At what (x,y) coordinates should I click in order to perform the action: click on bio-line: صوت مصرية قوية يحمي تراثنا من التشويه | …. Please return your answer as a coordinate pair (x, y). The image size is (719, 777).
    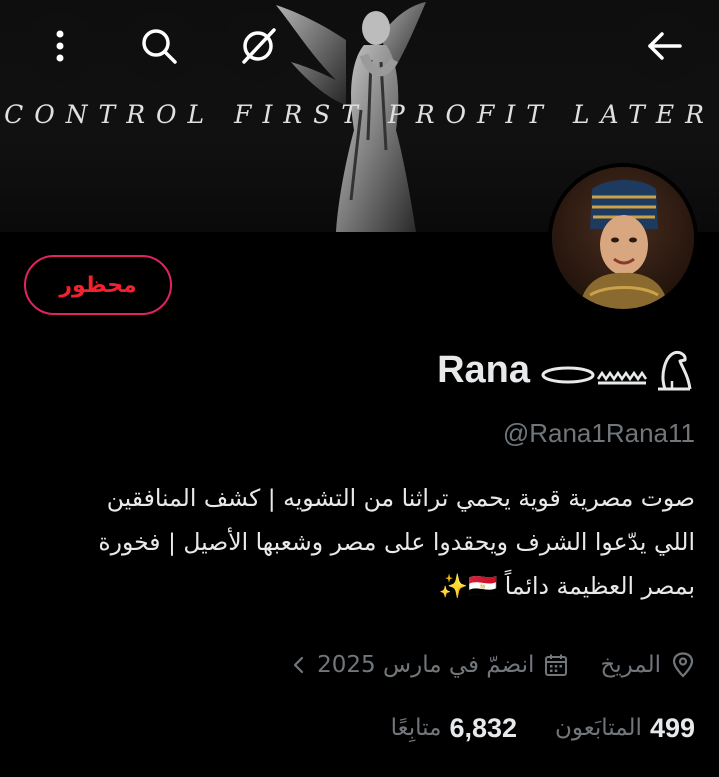
    Looking at the image, I should click on (400, 498).